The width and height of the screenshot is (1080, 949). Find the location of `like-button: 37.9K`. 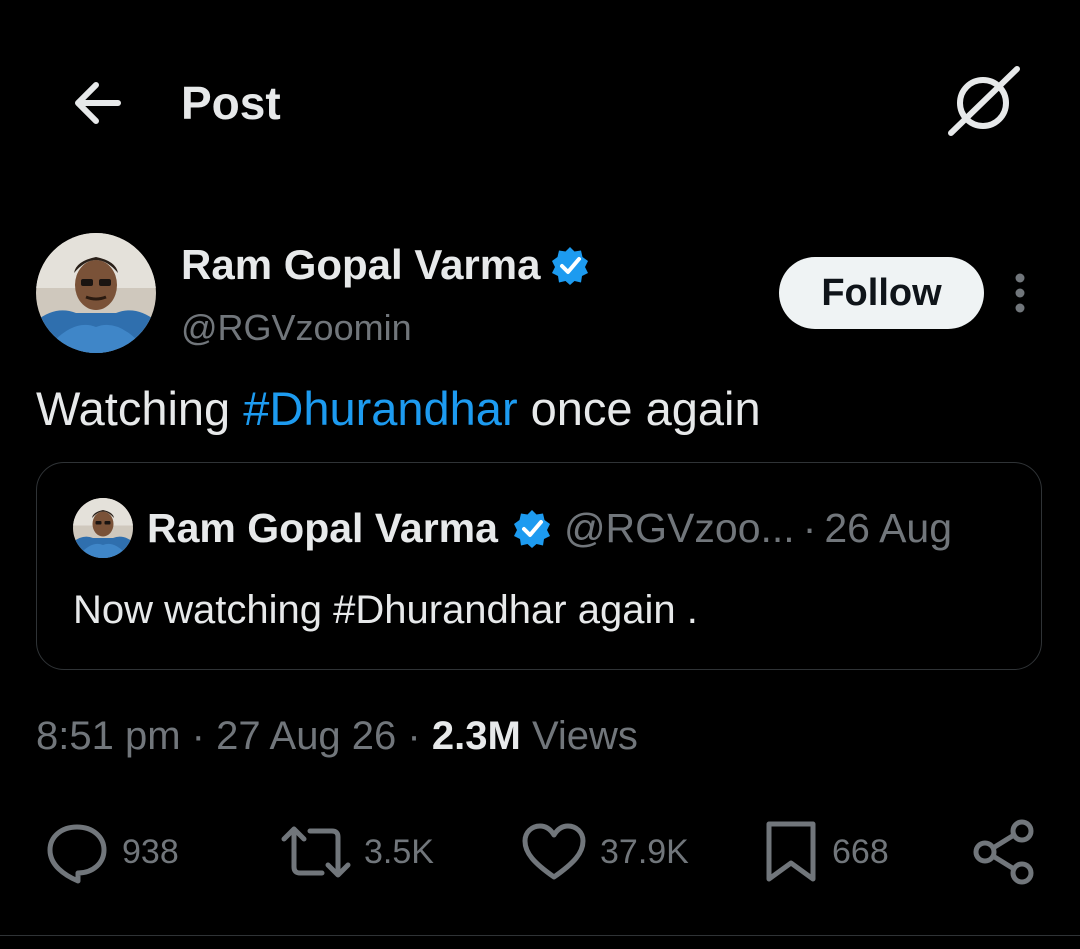

like-button: 37.9K is located at coordinates (604, 852).